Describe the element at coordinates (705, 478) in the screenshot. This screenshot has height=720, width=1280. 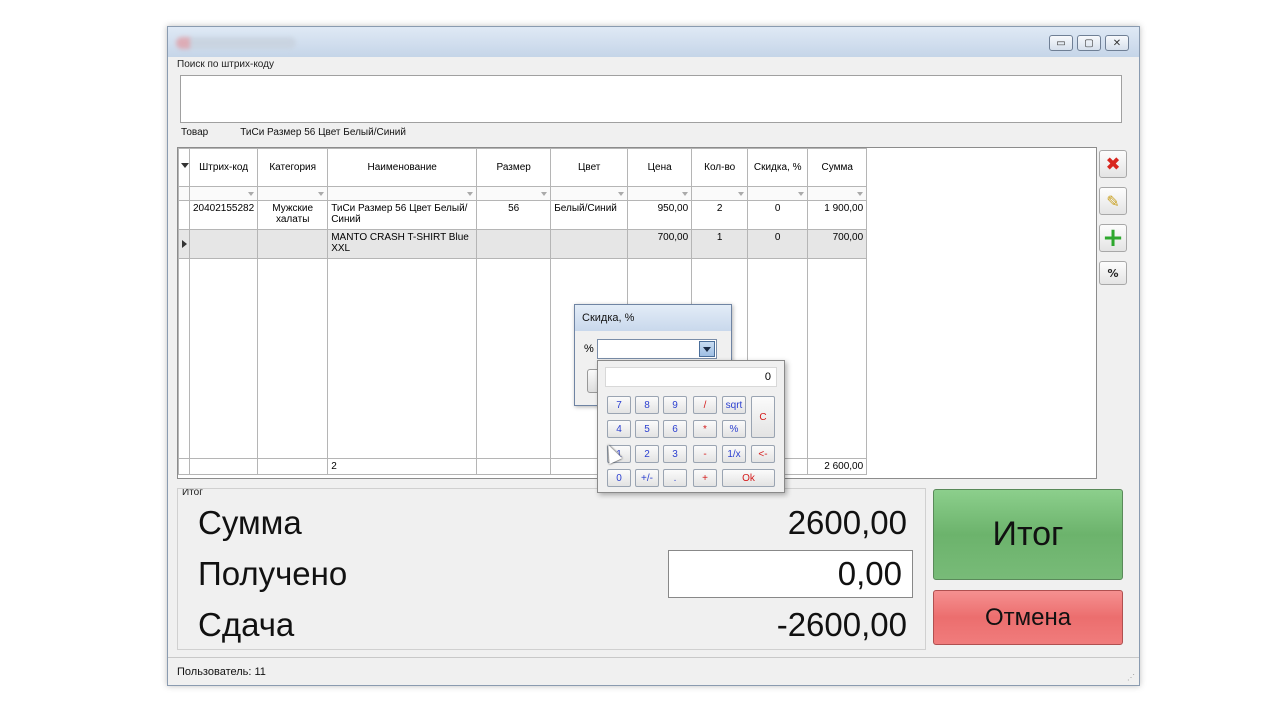
I see `calc-key-add: +` at that location.